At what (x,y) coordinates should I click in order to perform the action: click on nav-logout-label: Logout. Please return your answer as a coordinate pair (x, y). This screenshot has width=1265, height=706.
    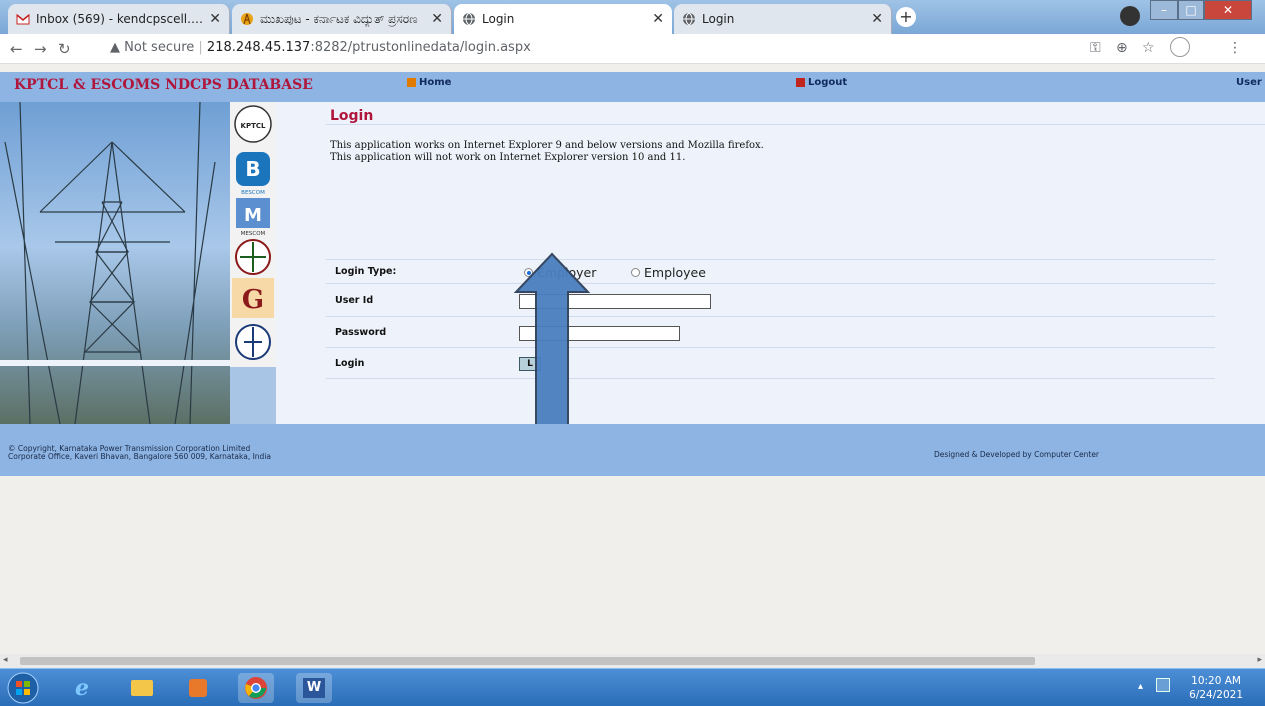
    Looking at the image, I should click on (828, 82).